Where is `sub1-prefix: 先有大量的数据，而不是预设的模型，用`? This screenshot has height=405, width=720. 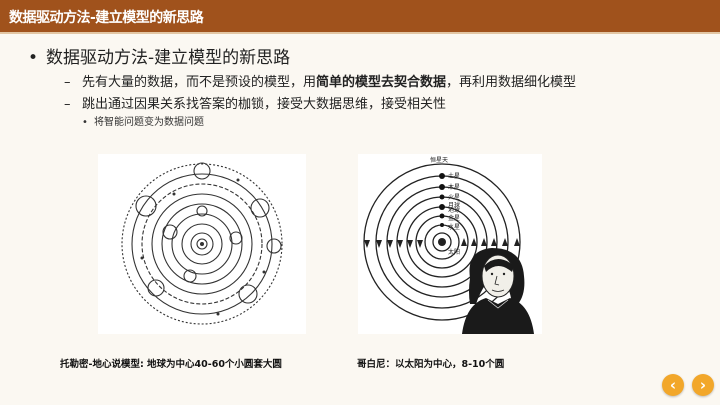 sub1-prefix: 先有大量的数据，而不是预设的模型，用 is located at coordinates (199, 82).